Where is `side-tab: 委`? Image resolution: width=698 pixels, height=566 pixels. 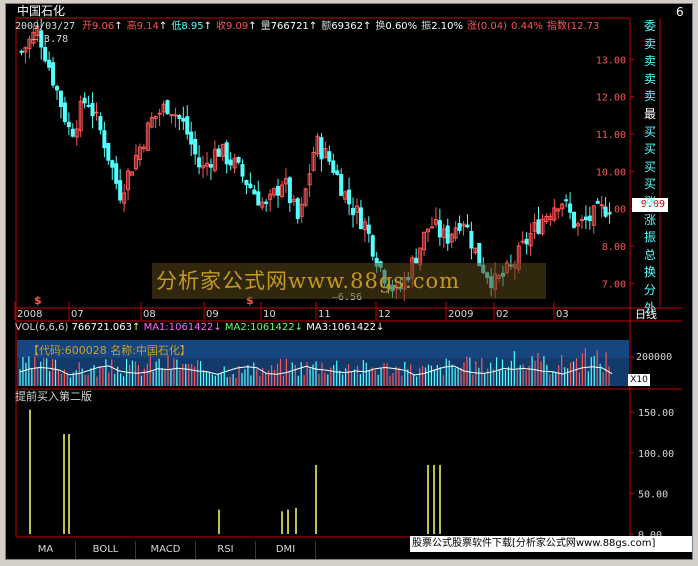
side-tab: 委 is located at coordinates (650, 26).